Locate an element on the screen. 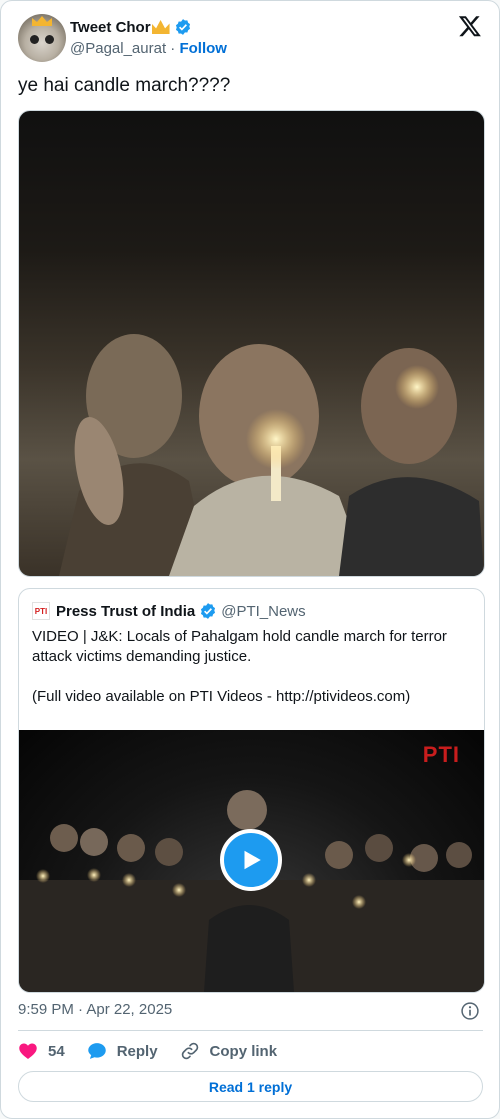 This screenshot has width=500, height=1119. play-button is located at coordinates (251, 860).